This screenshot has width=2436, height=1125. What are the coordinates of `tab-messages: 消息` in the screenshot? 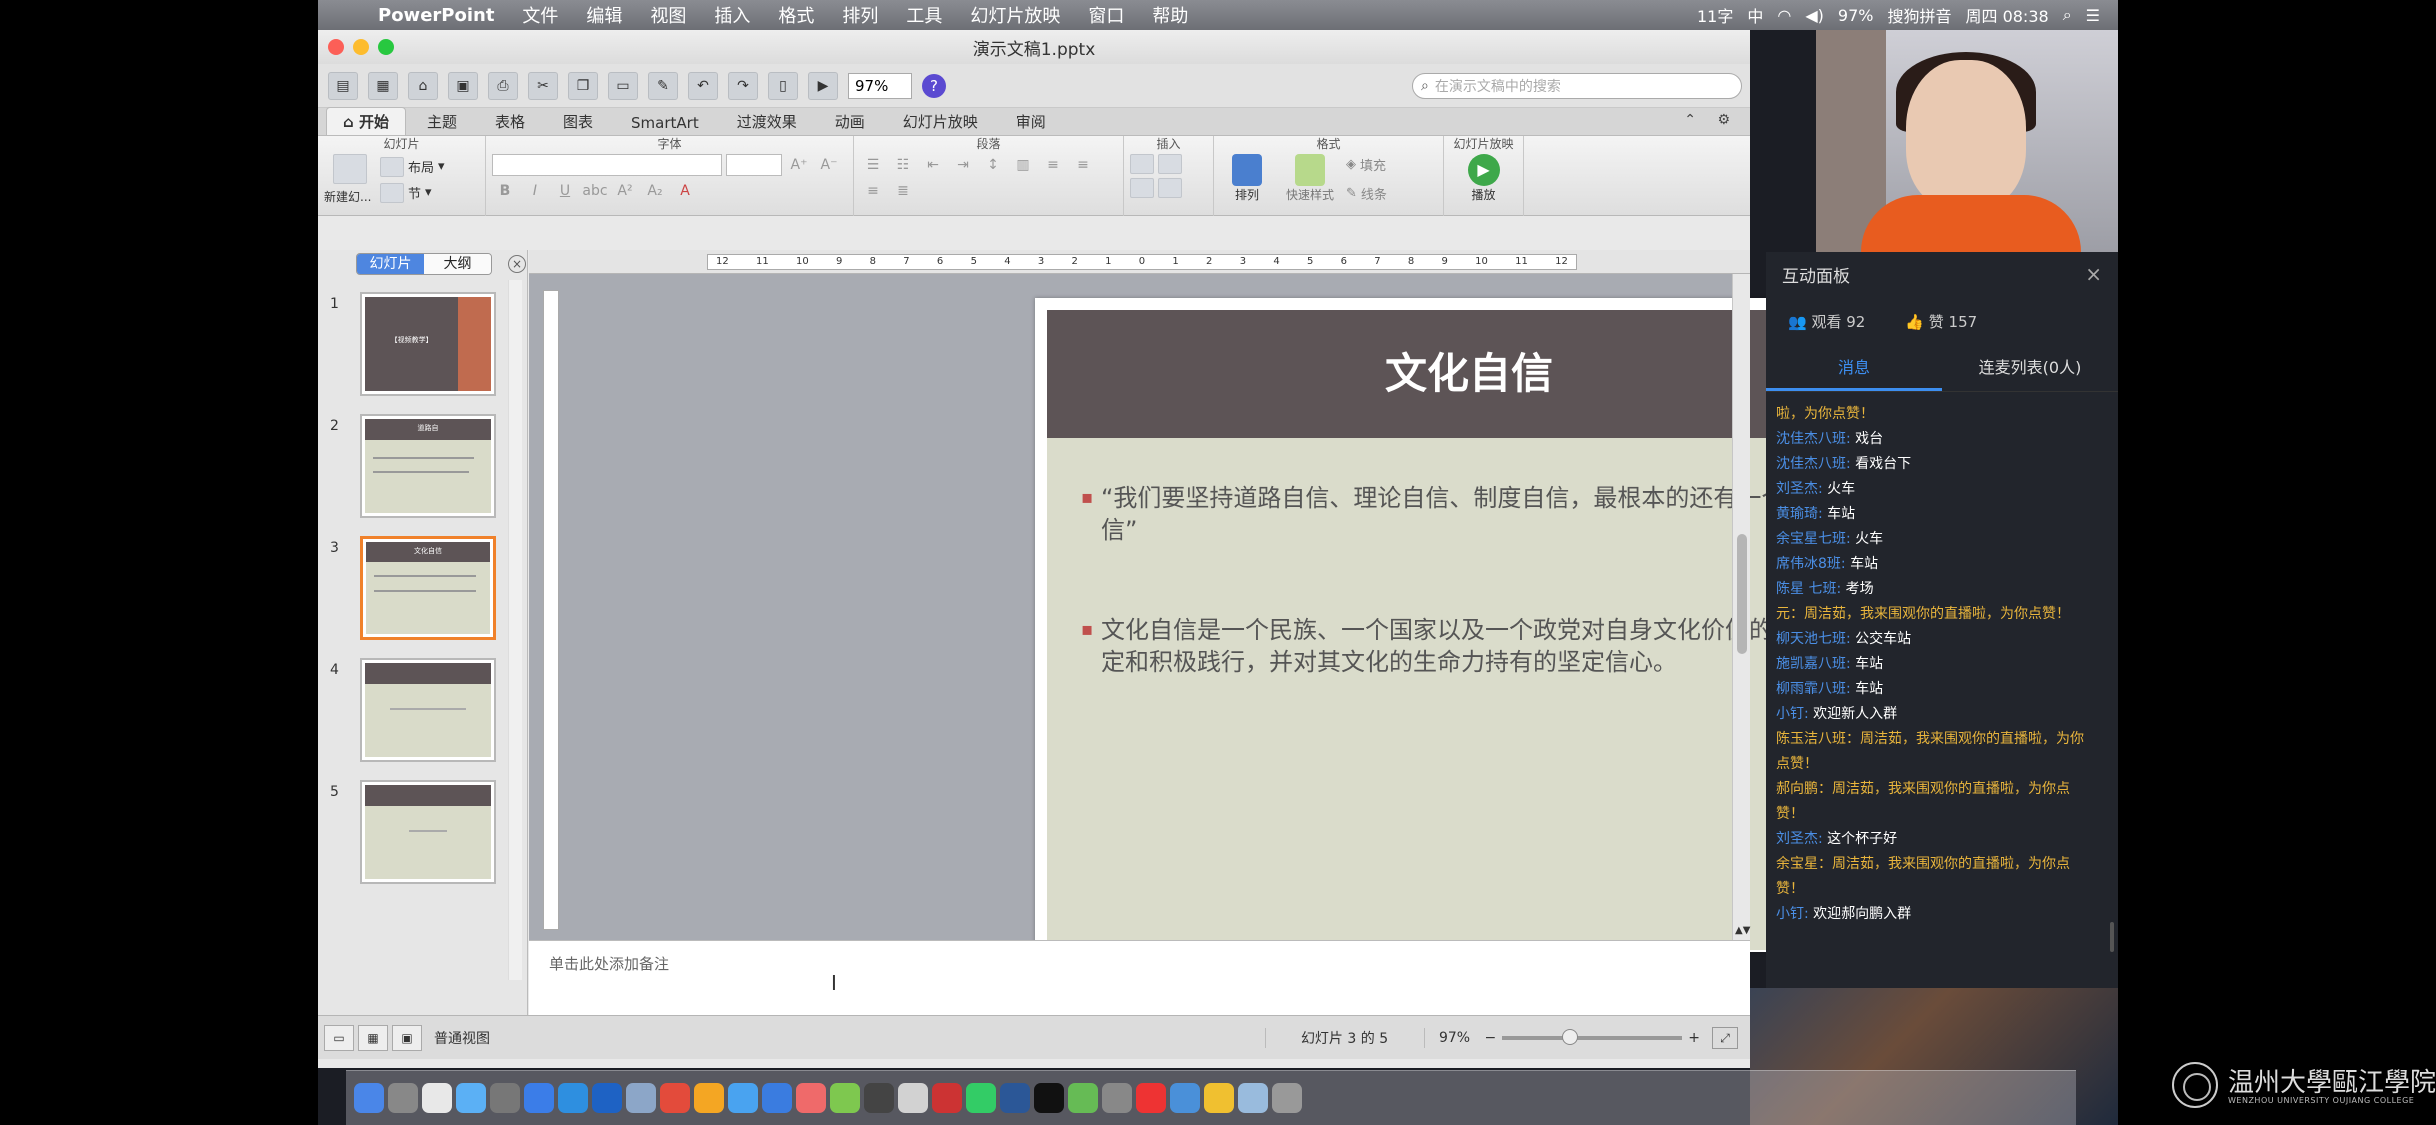 It's located at (1854, 368).